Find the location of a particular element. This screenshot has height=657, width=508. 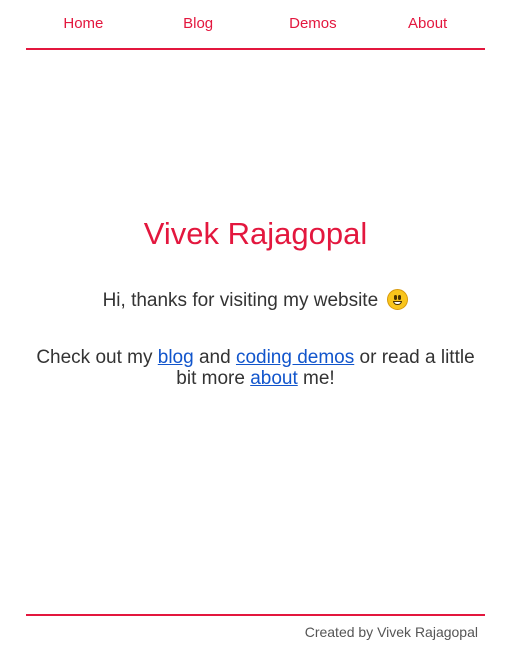

greeting-text: Hi, thanks for visiting my website is located at coordinates (255, 301).